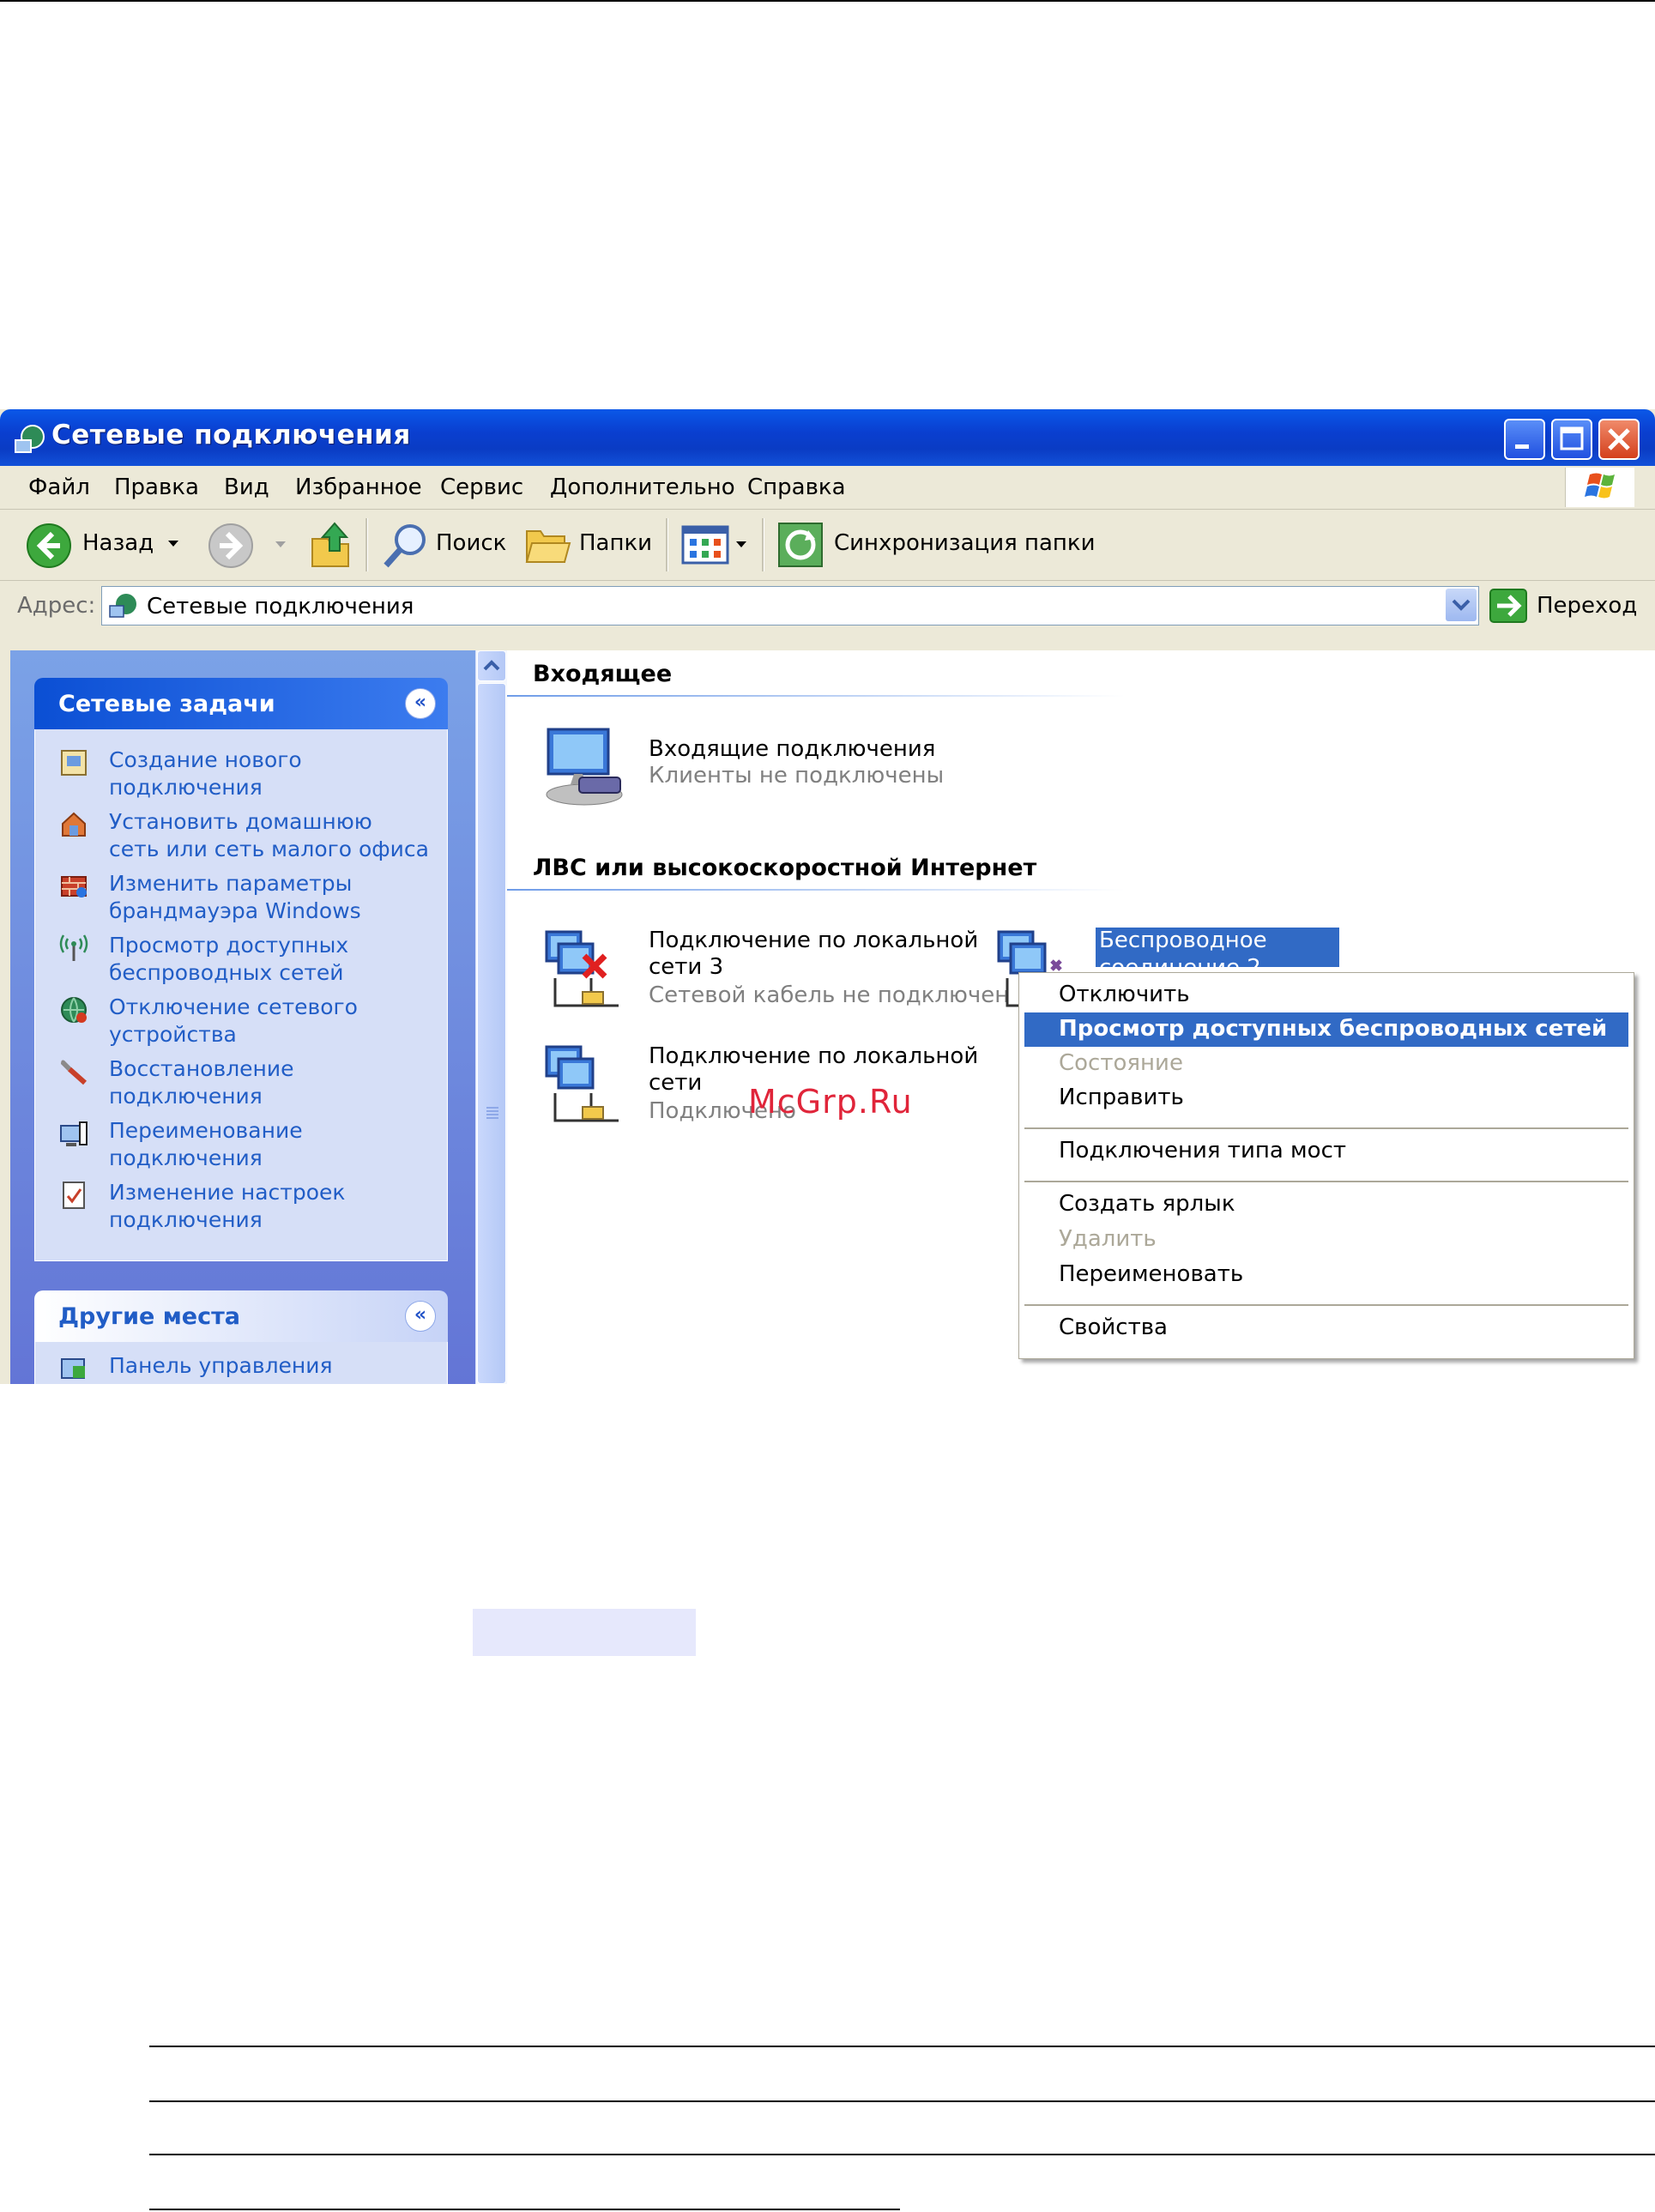  Describe the element at coordinates (1147, 1204) in the screenshot. I see `ctx-label: Создать ярлык` at that location.